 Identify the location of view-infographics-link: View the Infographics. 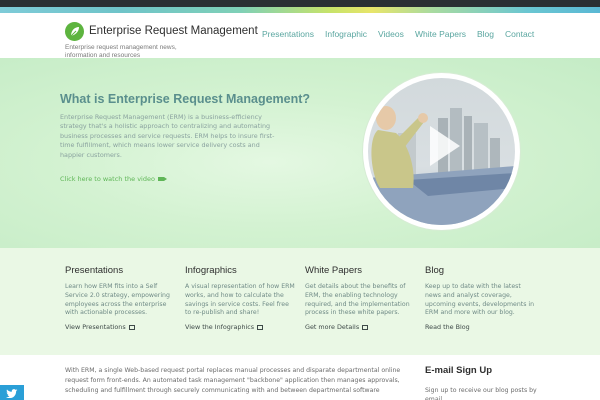
(224, 327).